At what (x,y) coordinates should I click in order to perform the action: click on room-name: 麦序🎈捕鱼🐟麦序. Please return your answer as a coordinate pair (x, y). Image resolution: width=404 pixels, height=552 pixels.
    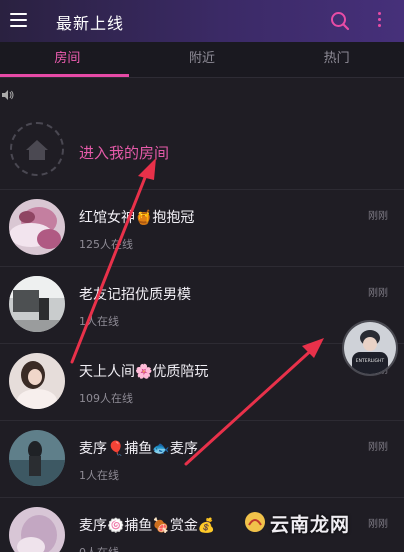
    Looking at the image, I should click on (138, 449).